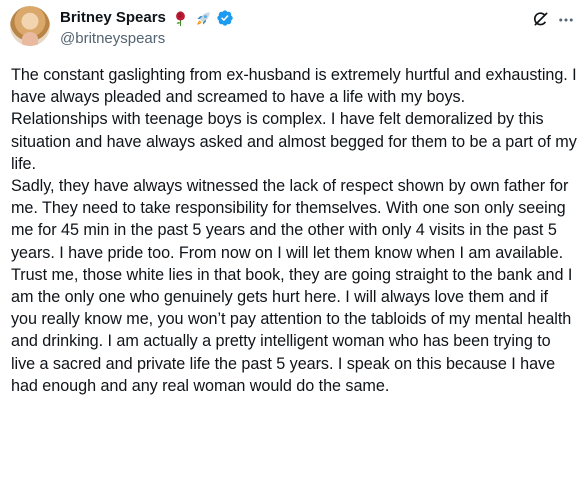 The width and height of the screenshot is (581, 481). What do you see at coordinates (113, 18) in the screenshot?
I see `author-name: Britney Spears` at bounding box center [113, 18].